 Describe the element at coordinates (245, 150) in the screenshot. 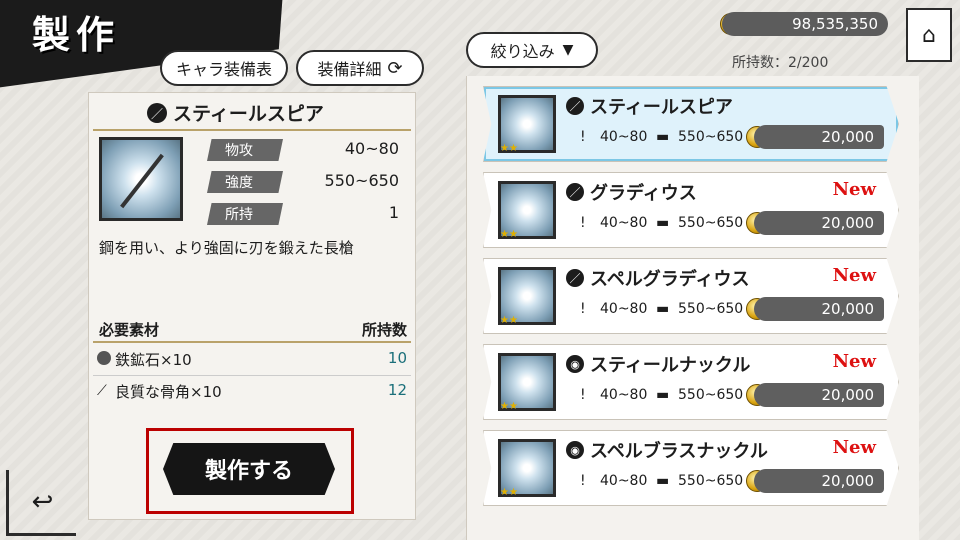

I see `attack-stat-label: 物攻` at that location.